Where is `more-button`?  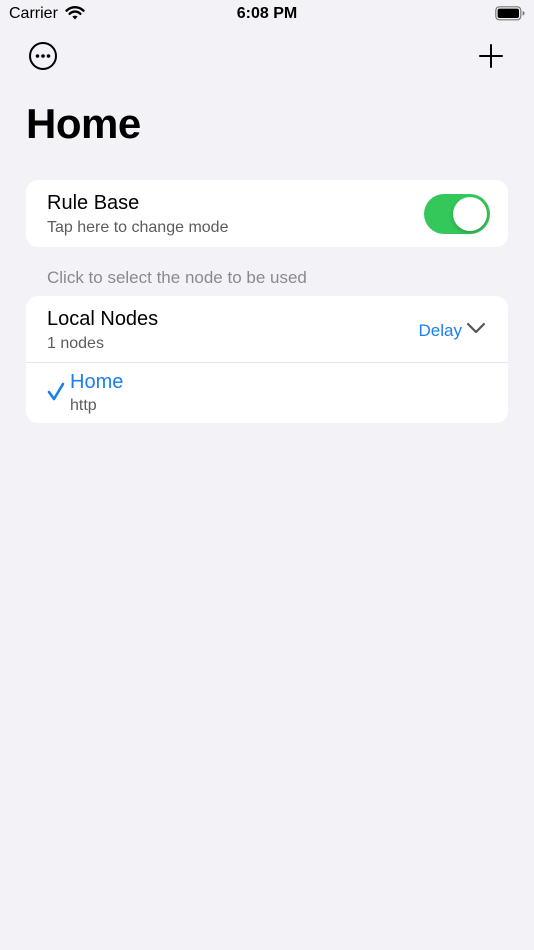
more-button is located at coordinates (43, 56).